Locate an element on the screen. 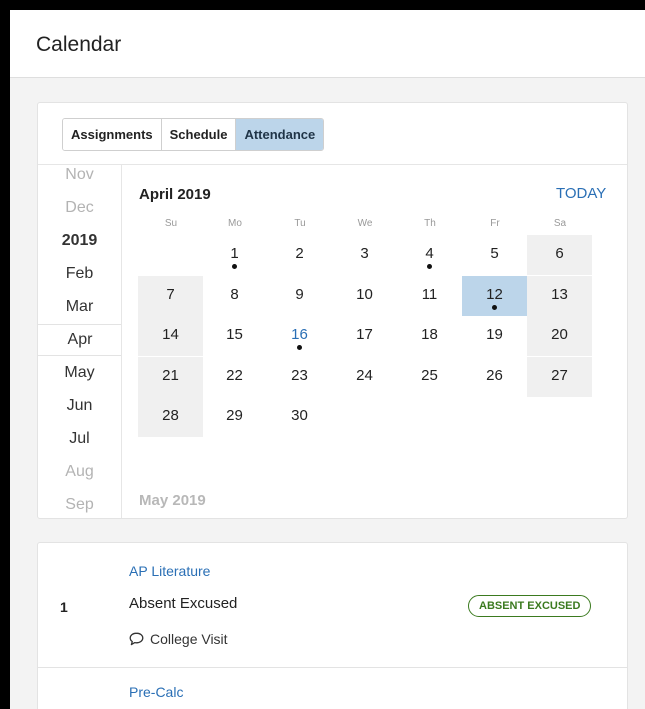 This screenshot has width=645, height=709. calendar-day-number: 2 is located at coordinates (299, 253).